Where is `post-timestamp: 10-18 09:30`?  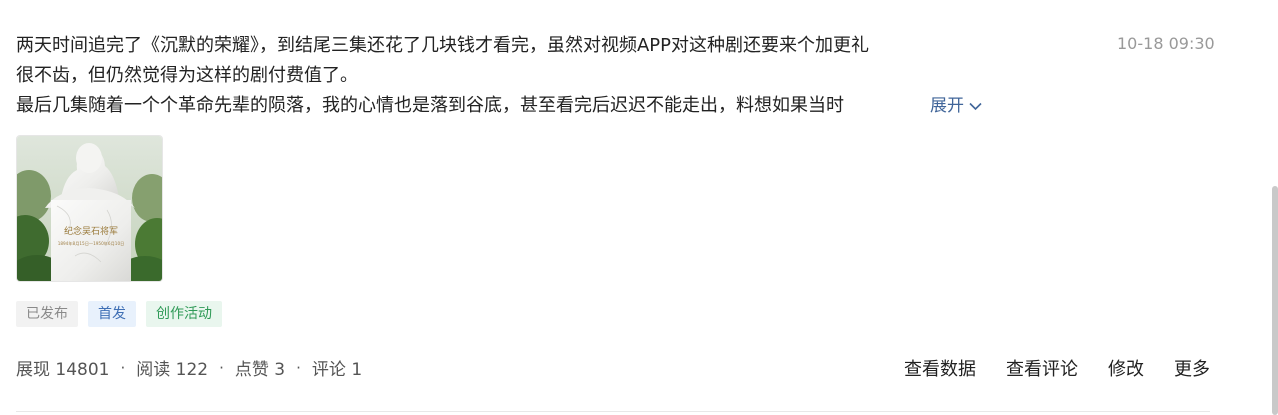 post-timestamp: 10-18 09:30 is located at coordinates (1166, 43).